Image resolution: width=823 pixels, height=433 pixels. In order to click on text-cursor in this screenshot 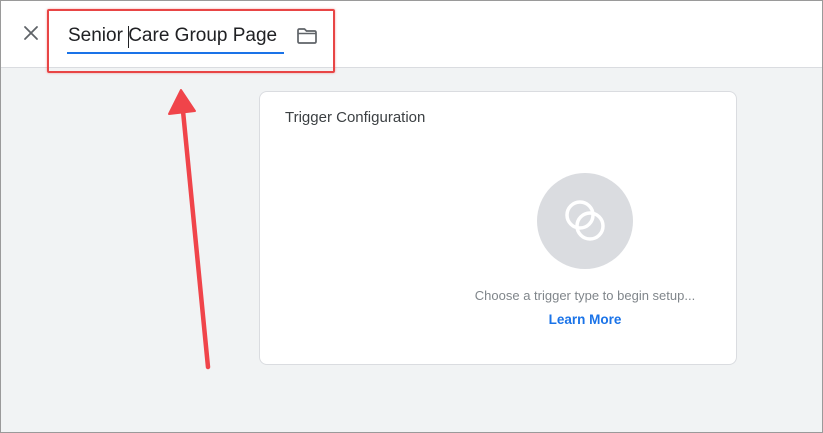, I will do `click(128, 37)`.